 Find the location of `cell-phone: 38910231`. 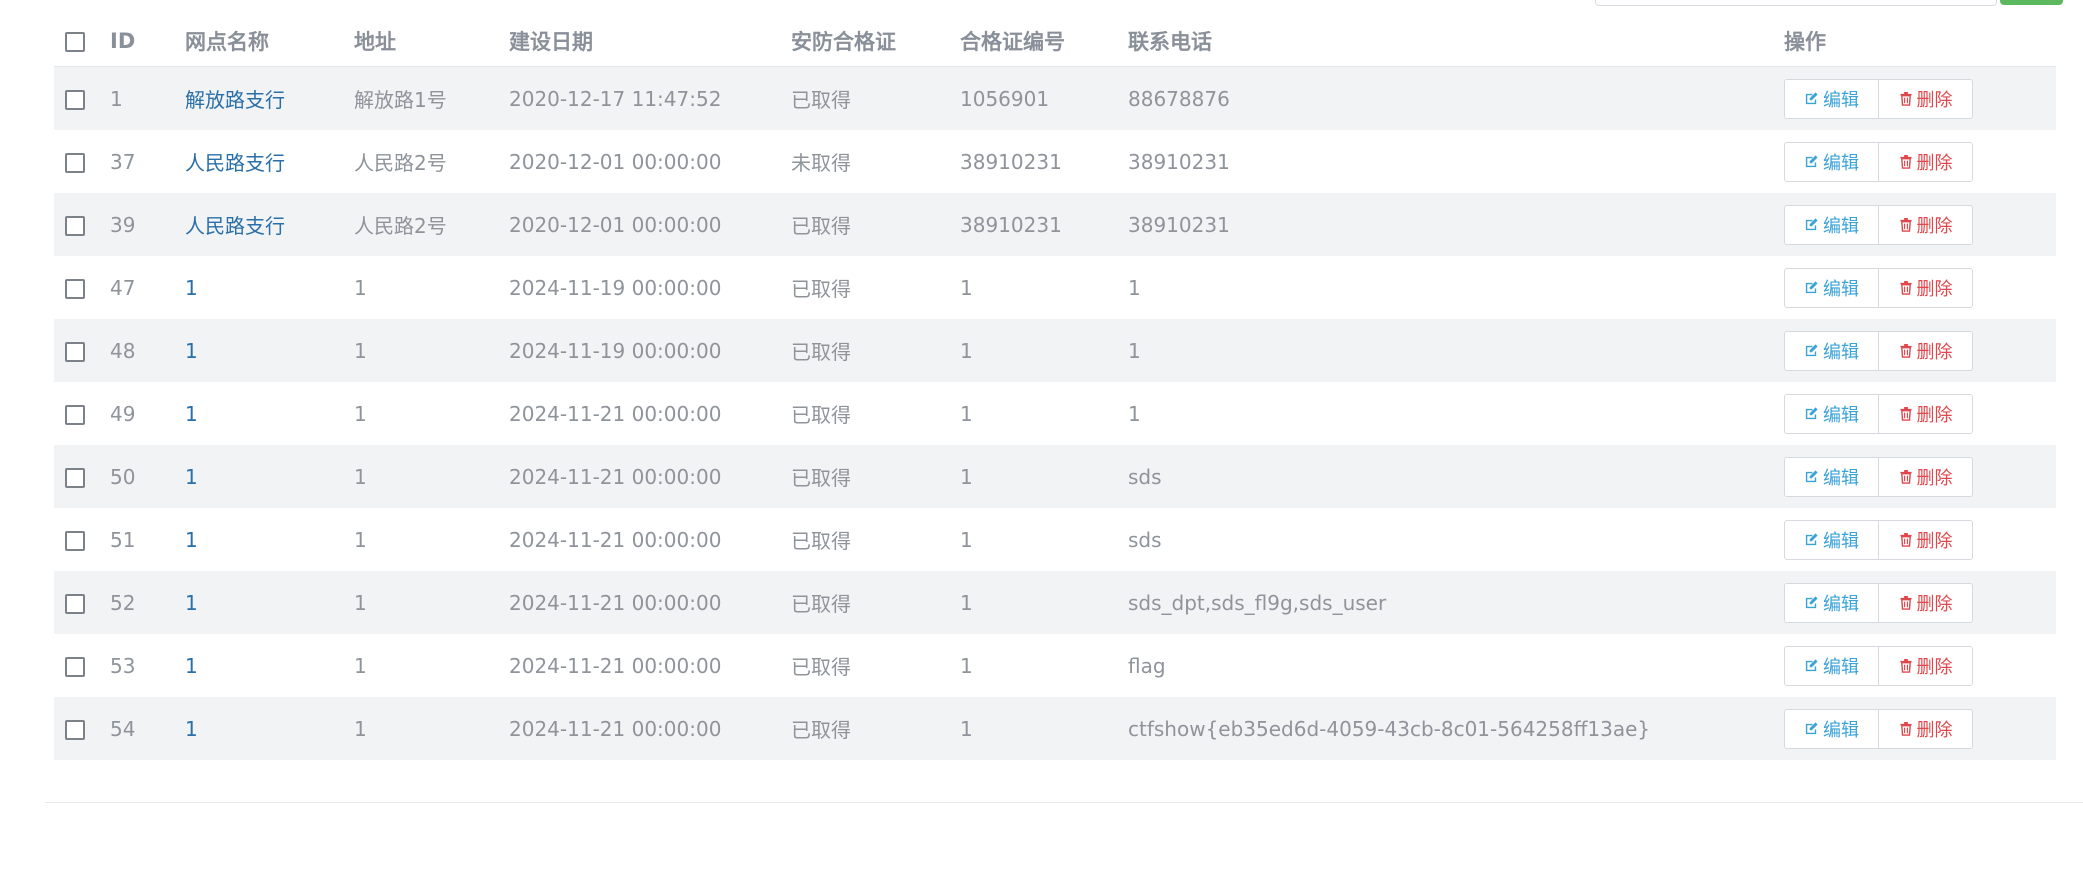

cell-phone: 38910231 is located at coordinates (1456, 224).